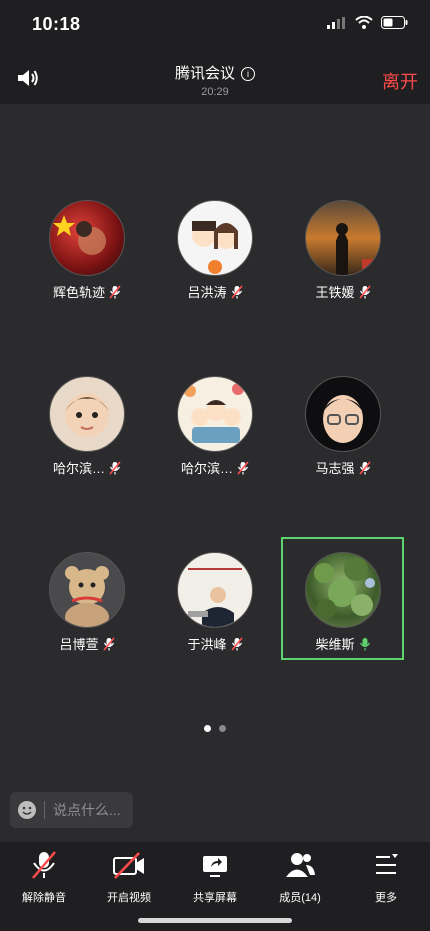  I want to click on bottom-toolbar: 解除静音 开启视频 共享屏幕 成员(14) 更多, so click(215, 886).